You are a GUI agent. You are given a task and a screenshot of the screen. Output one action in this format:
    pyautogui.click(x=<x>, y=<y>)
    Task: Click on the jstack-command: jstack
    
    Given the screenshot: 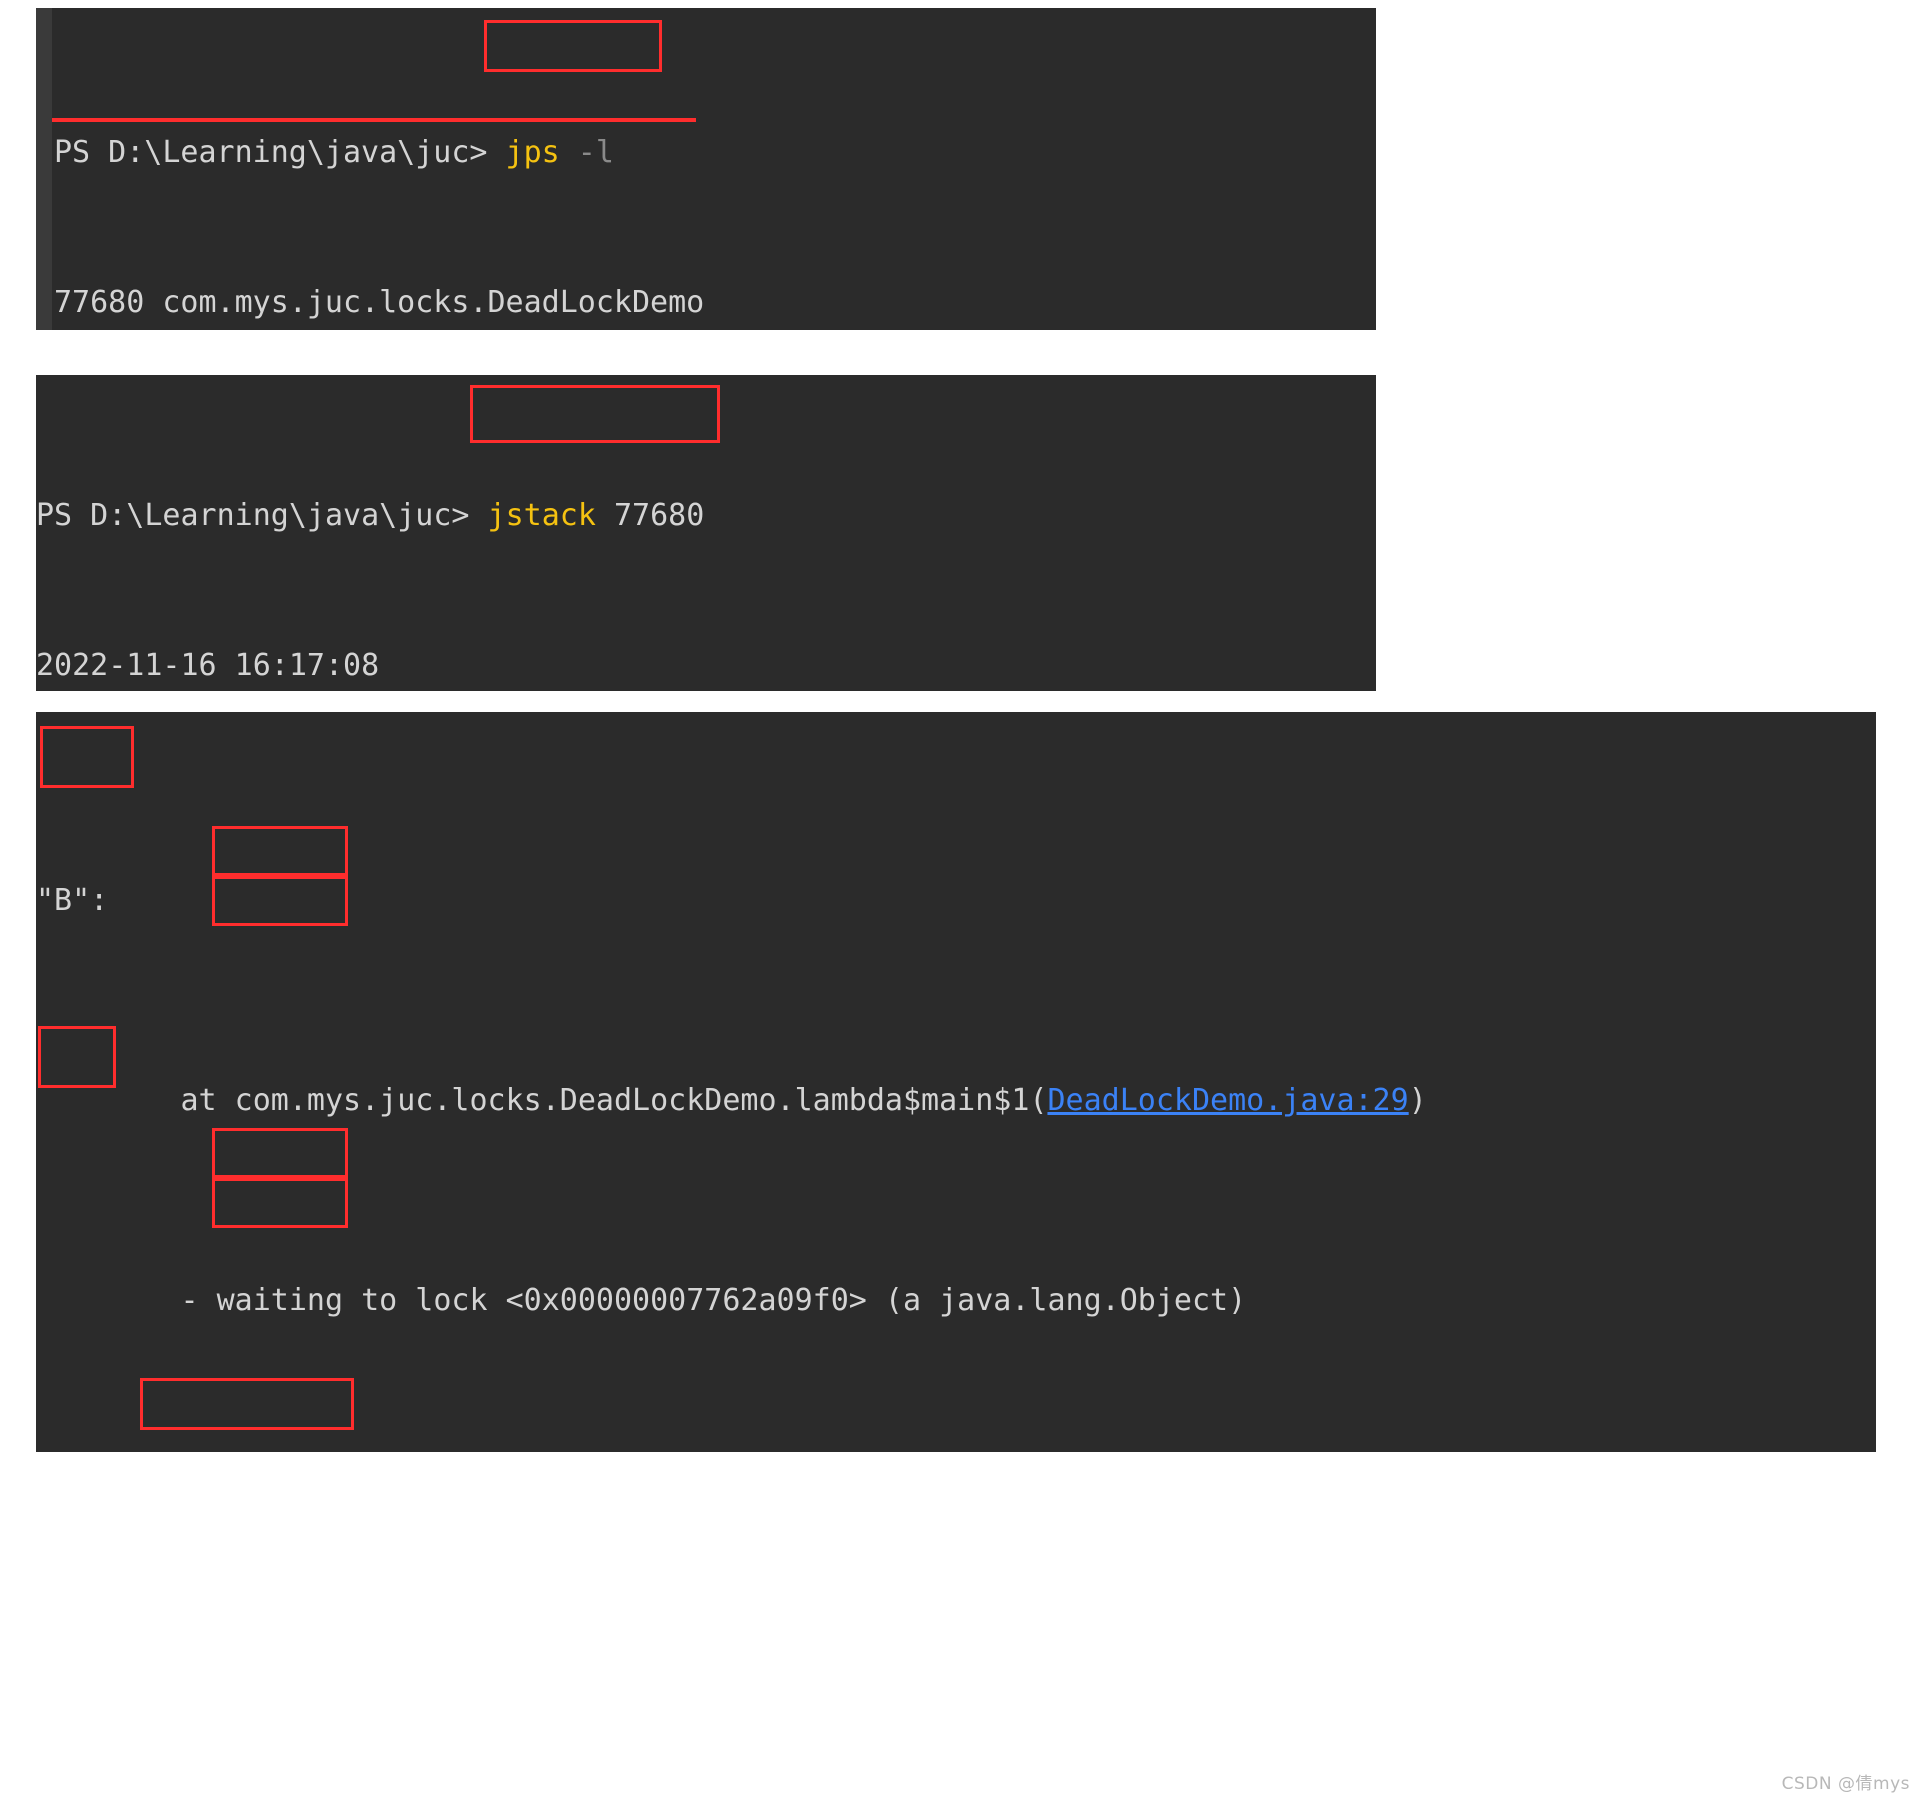 What is the action you would take?
    pyautogui.click(x=542, y=515)
    